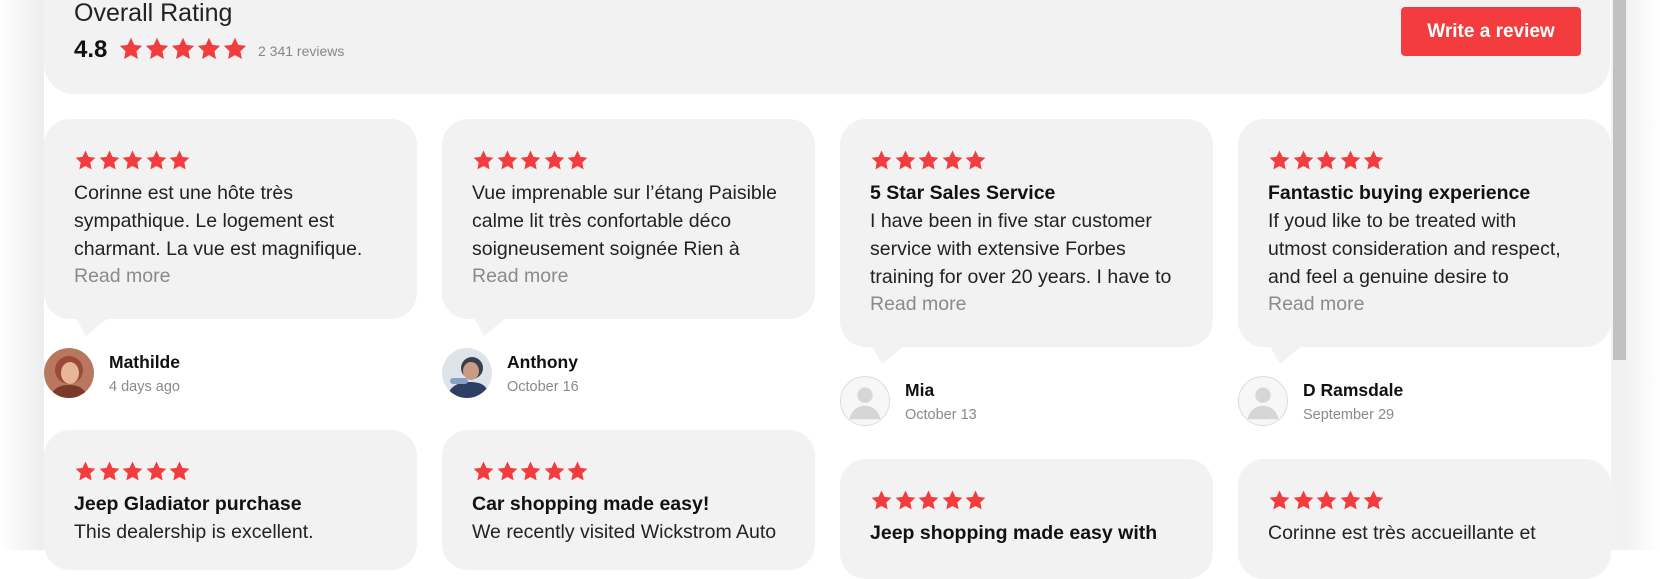  Describe the element at coordinates (543, 387) in the screenshot. I see `review-date: October 16` at that location.